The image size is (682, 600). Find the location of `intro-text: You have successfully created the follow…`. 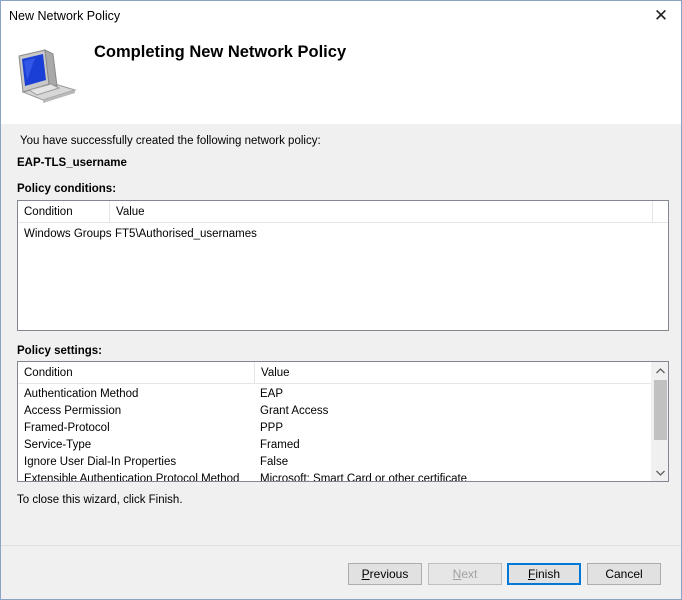

intro-text: You have successfully created the follow… is located at coordinates (170, 141).